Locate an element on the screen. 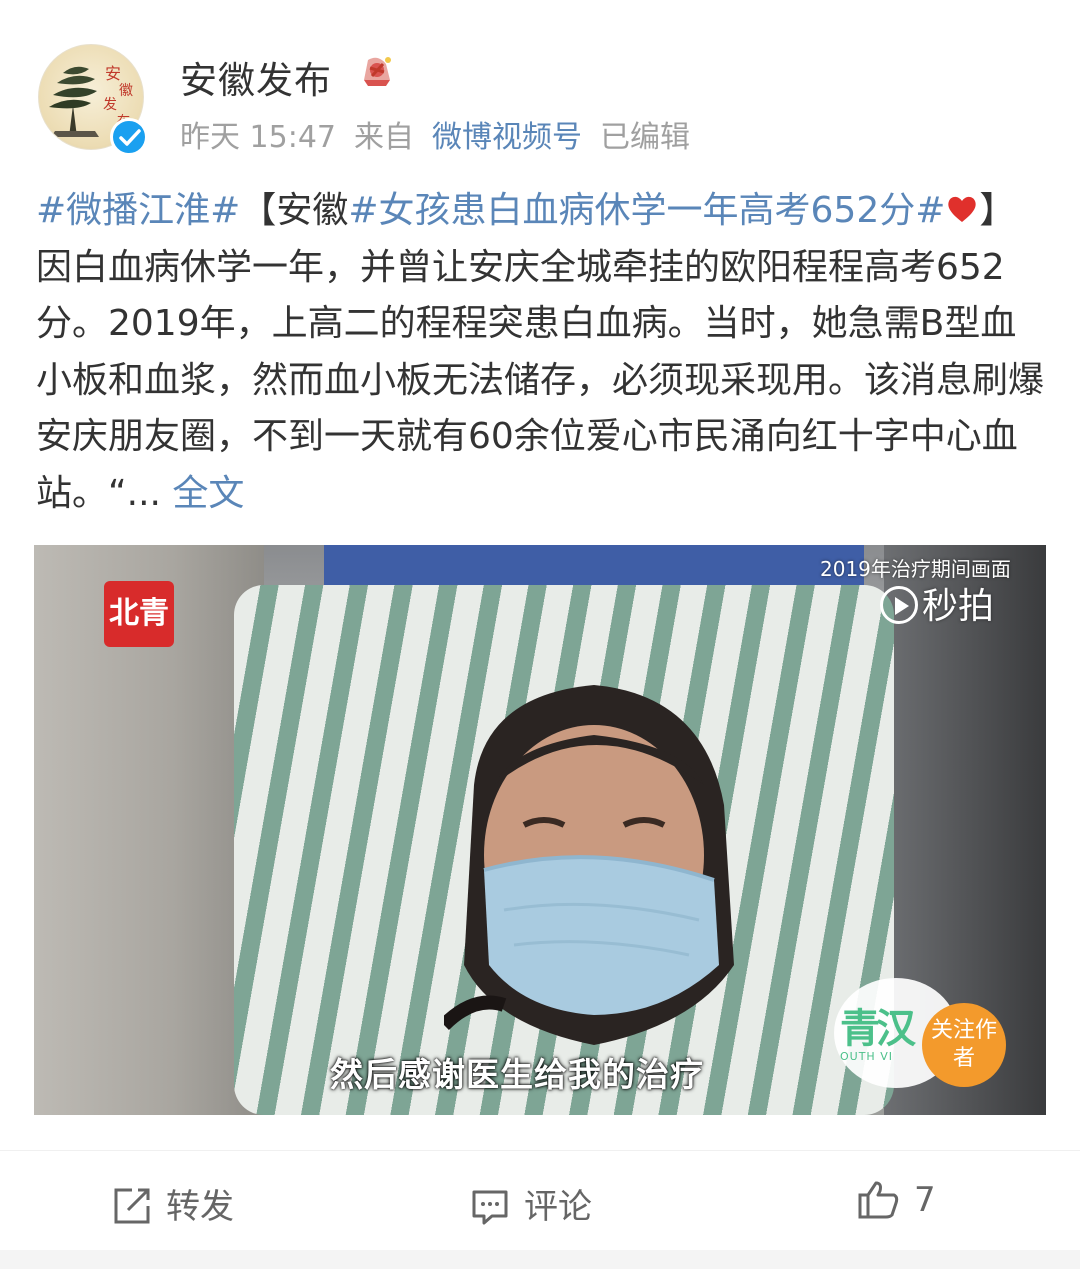 This screenshot has width=1080, height=1269. post-meta: 昨天 15:47 来自 微博视频号 已编辑 is located at coordinates (444, 134).